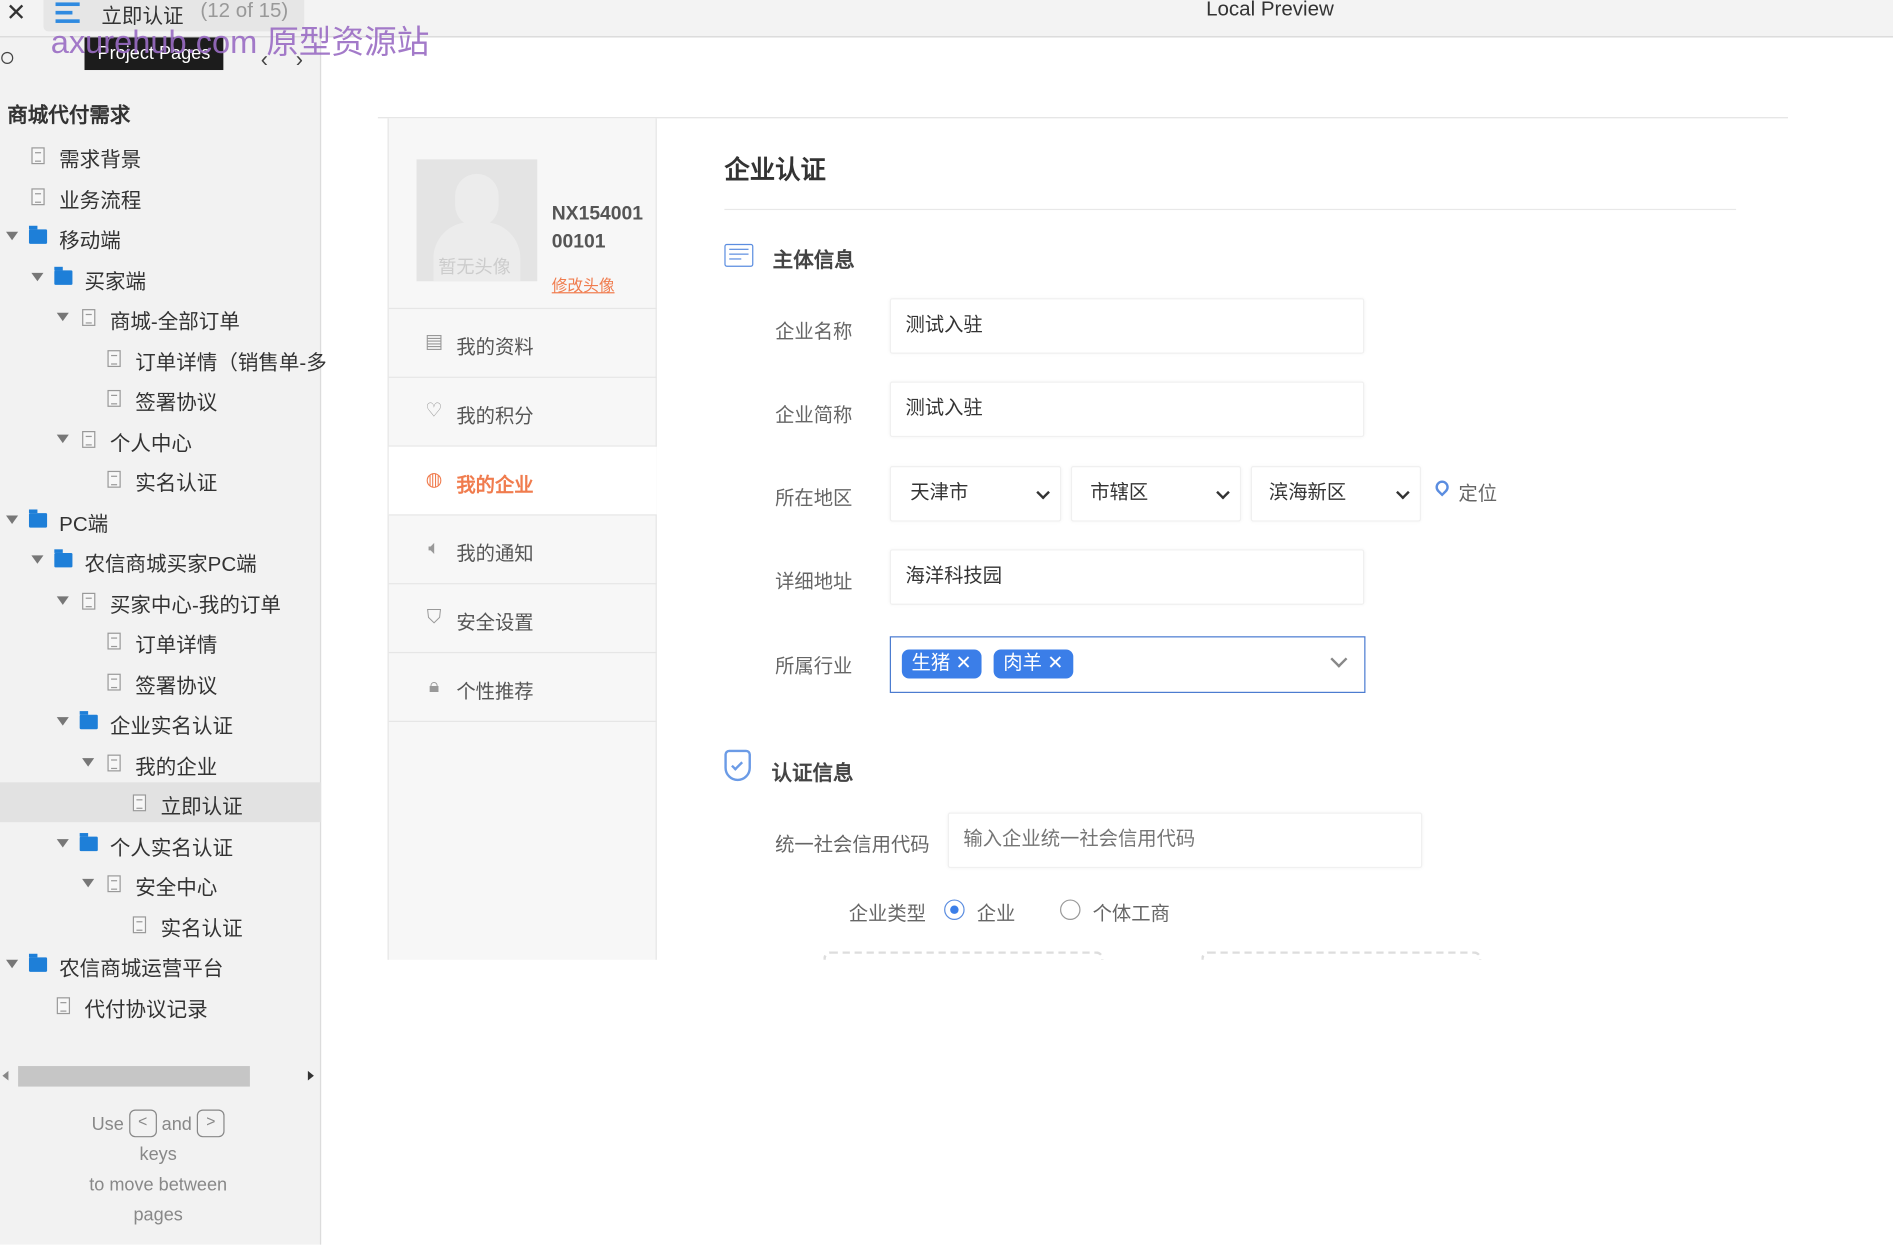 Image resolution: width=1893 pixels, height=1245 pixels. I want to click on avatar-placeholder-text: 暂无头像, so click(474, 267).